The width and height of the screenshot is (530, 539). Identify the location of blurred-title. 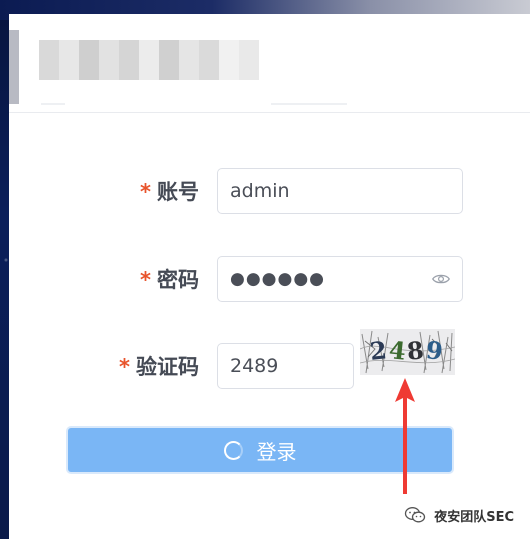
(149, 60).